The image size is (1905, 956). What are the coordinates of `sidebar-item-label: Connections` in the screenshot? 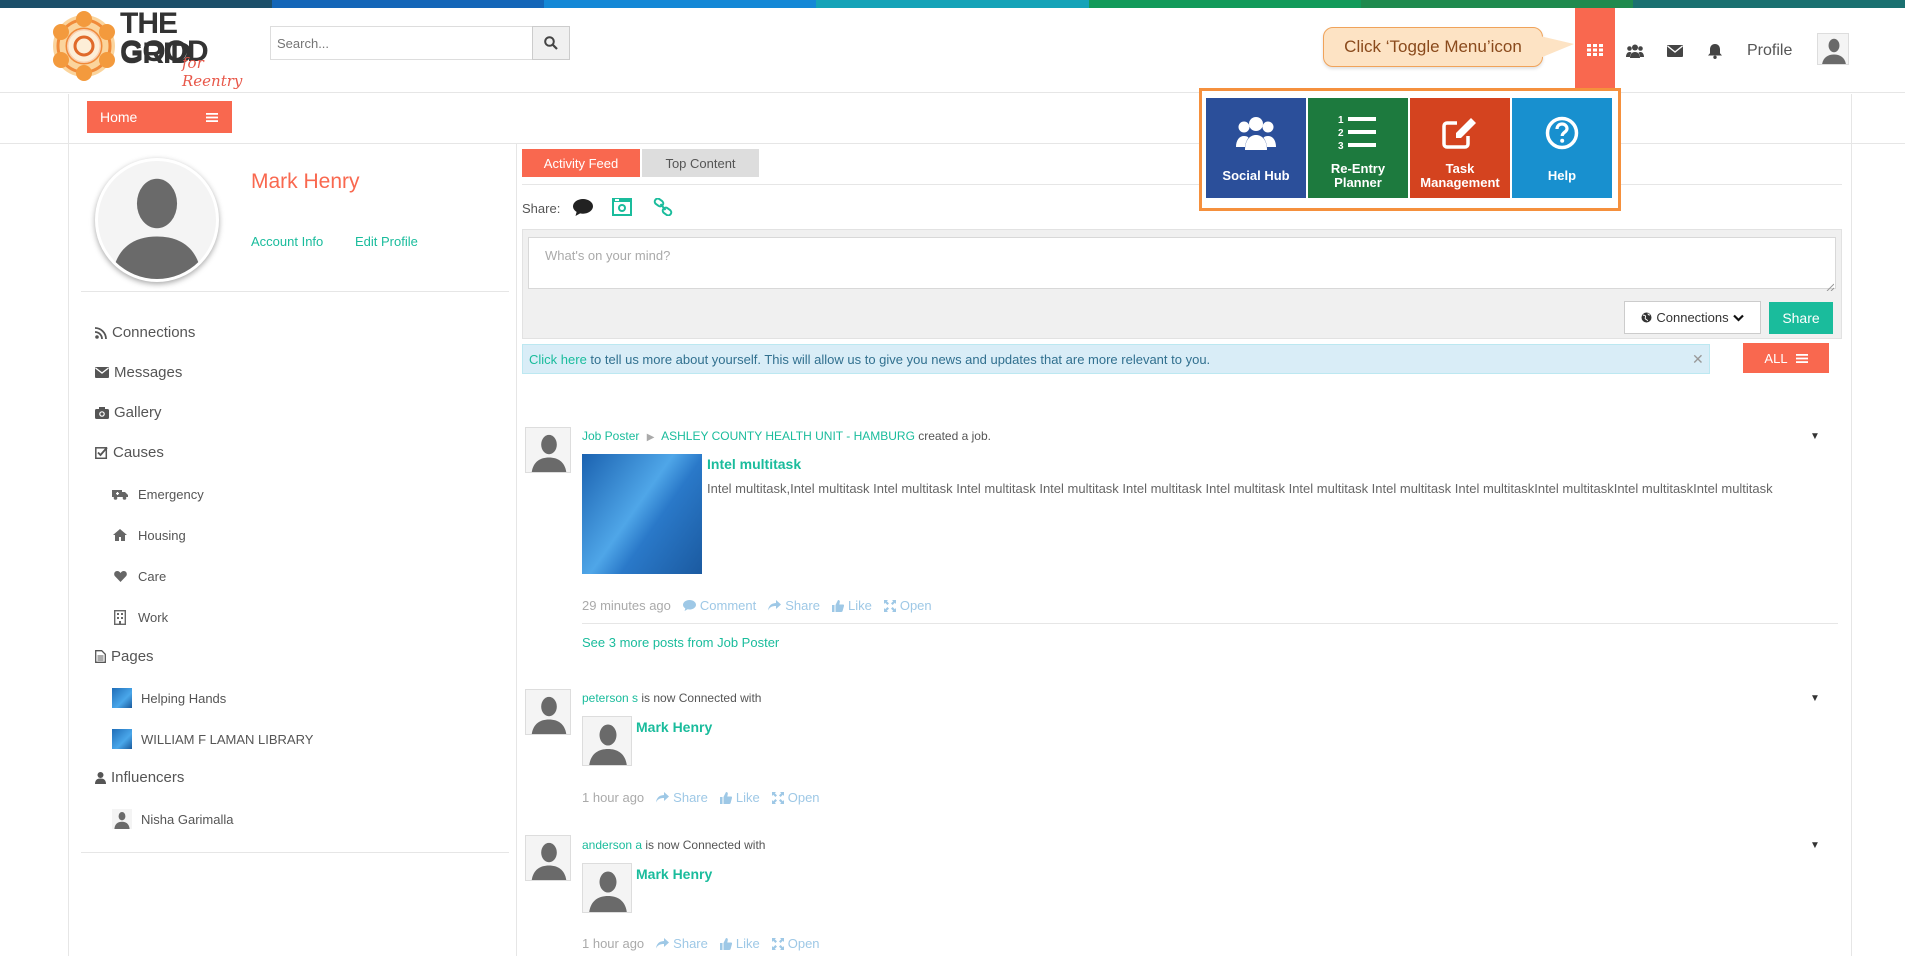 It's located at (154, 332).